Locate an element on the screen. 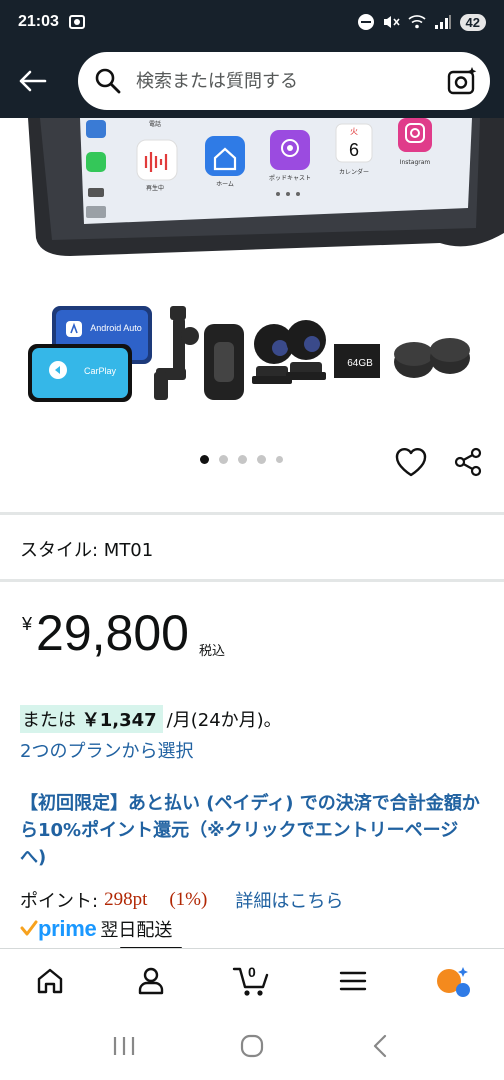 Image resolution: width=504 pixels, height=1080 pixels. nav-menu is located at coordinates (353, 981).